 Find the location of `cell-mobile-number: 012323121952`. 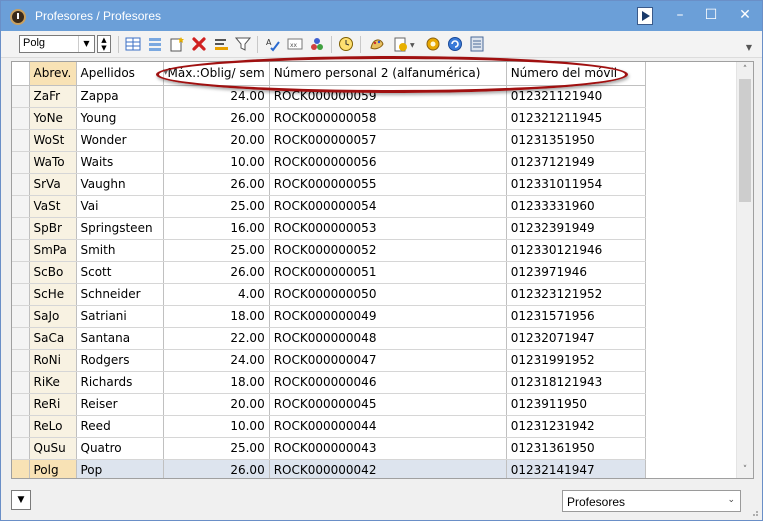

cell-mobile-number: 012323121952 is located at coordinates (576, 294).